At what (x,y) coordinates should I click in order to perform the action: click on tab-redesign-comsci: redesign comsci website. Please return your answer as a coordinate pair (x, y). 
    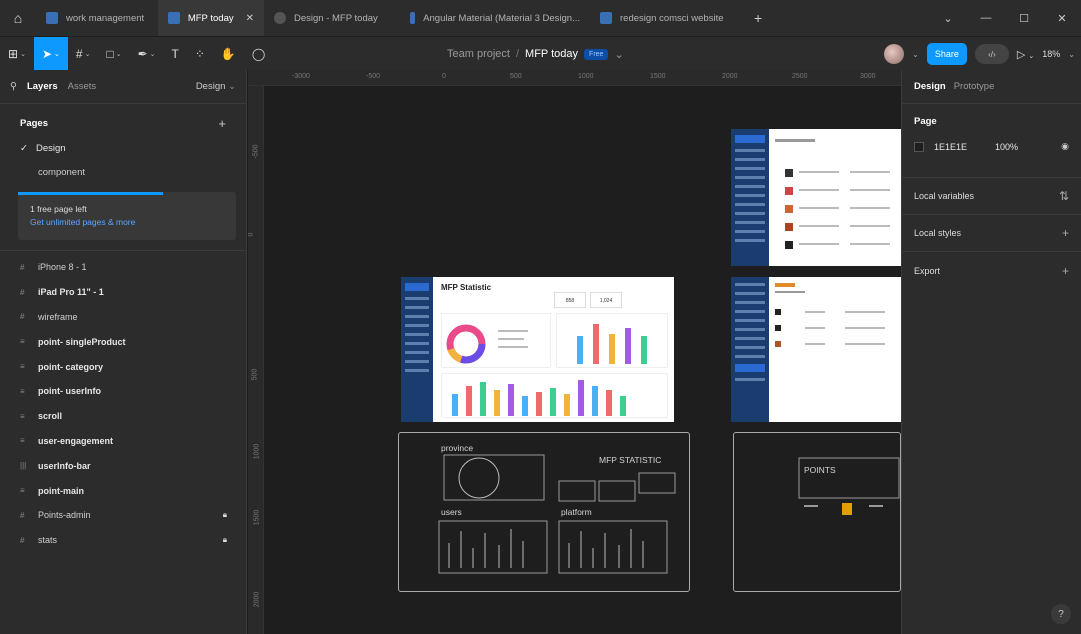
    Looking at the image, I should click on (665, 18).